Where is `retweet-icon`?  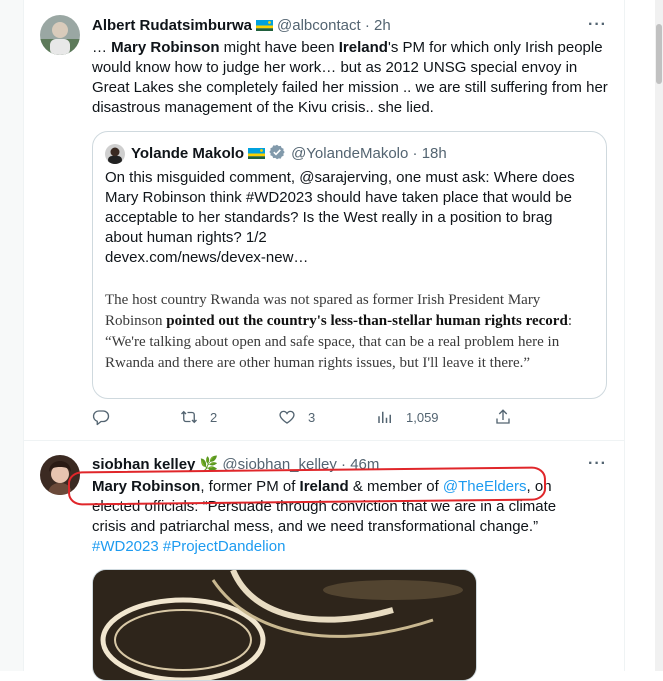 retweet-icon is located at coordinates (189, 417).